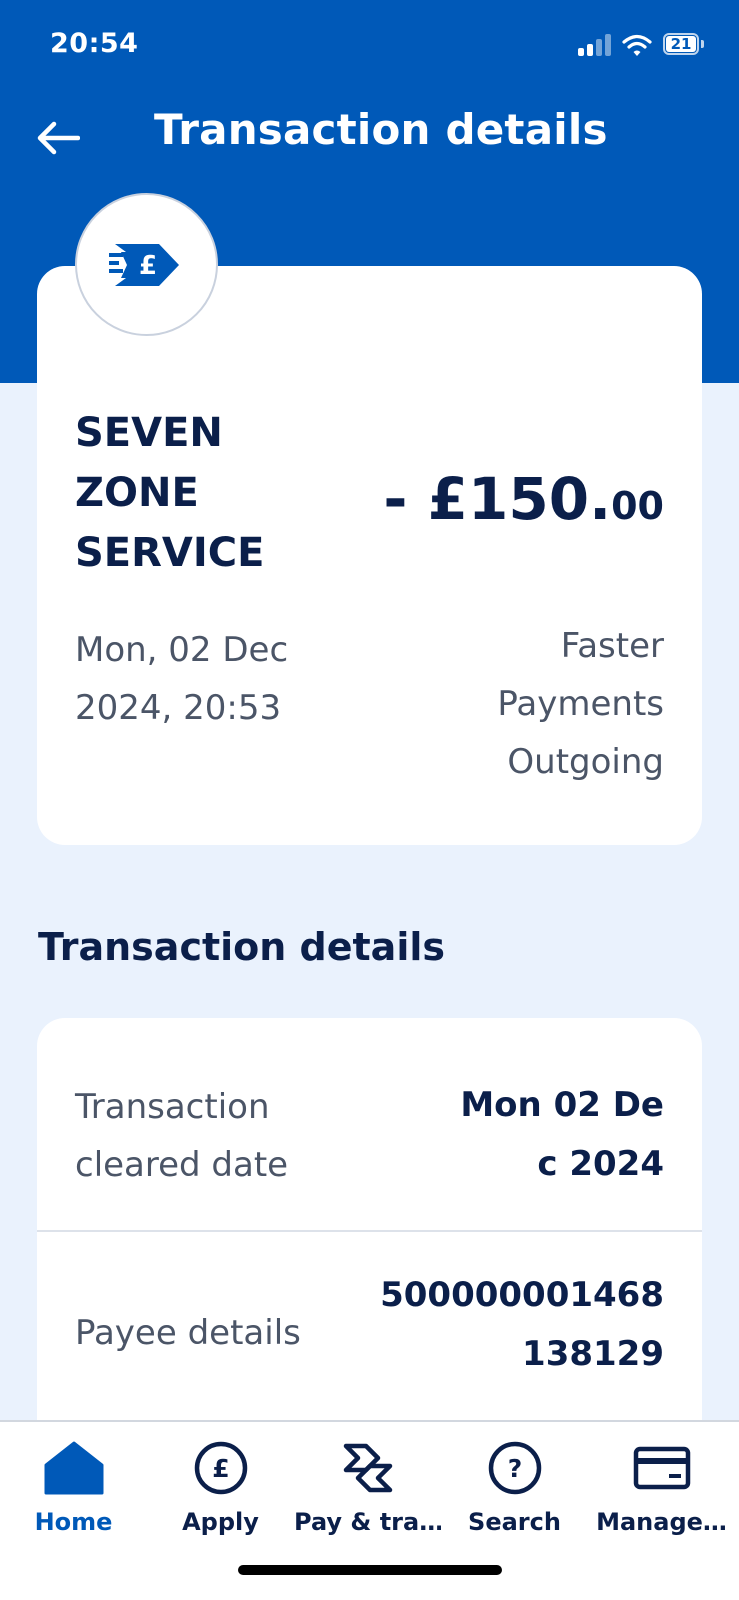 This screenshot has height=1600, width=739. I want to click on detail-label: Payee details, so click(188, 1333).